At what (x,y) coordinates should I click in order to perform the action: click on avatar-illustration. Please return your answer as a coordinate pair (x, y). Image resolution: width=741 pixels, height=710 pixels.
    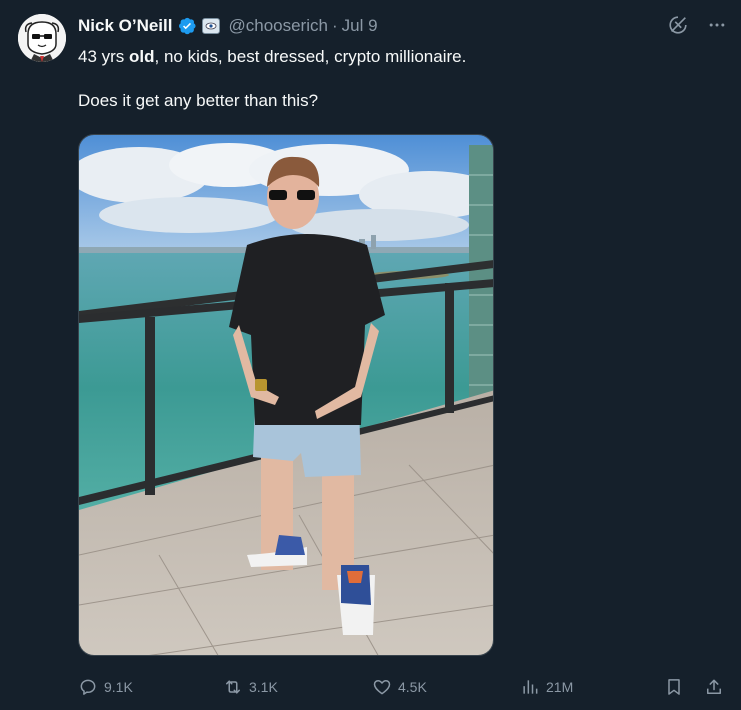
    Looking at the image, I should click on (42, 38).